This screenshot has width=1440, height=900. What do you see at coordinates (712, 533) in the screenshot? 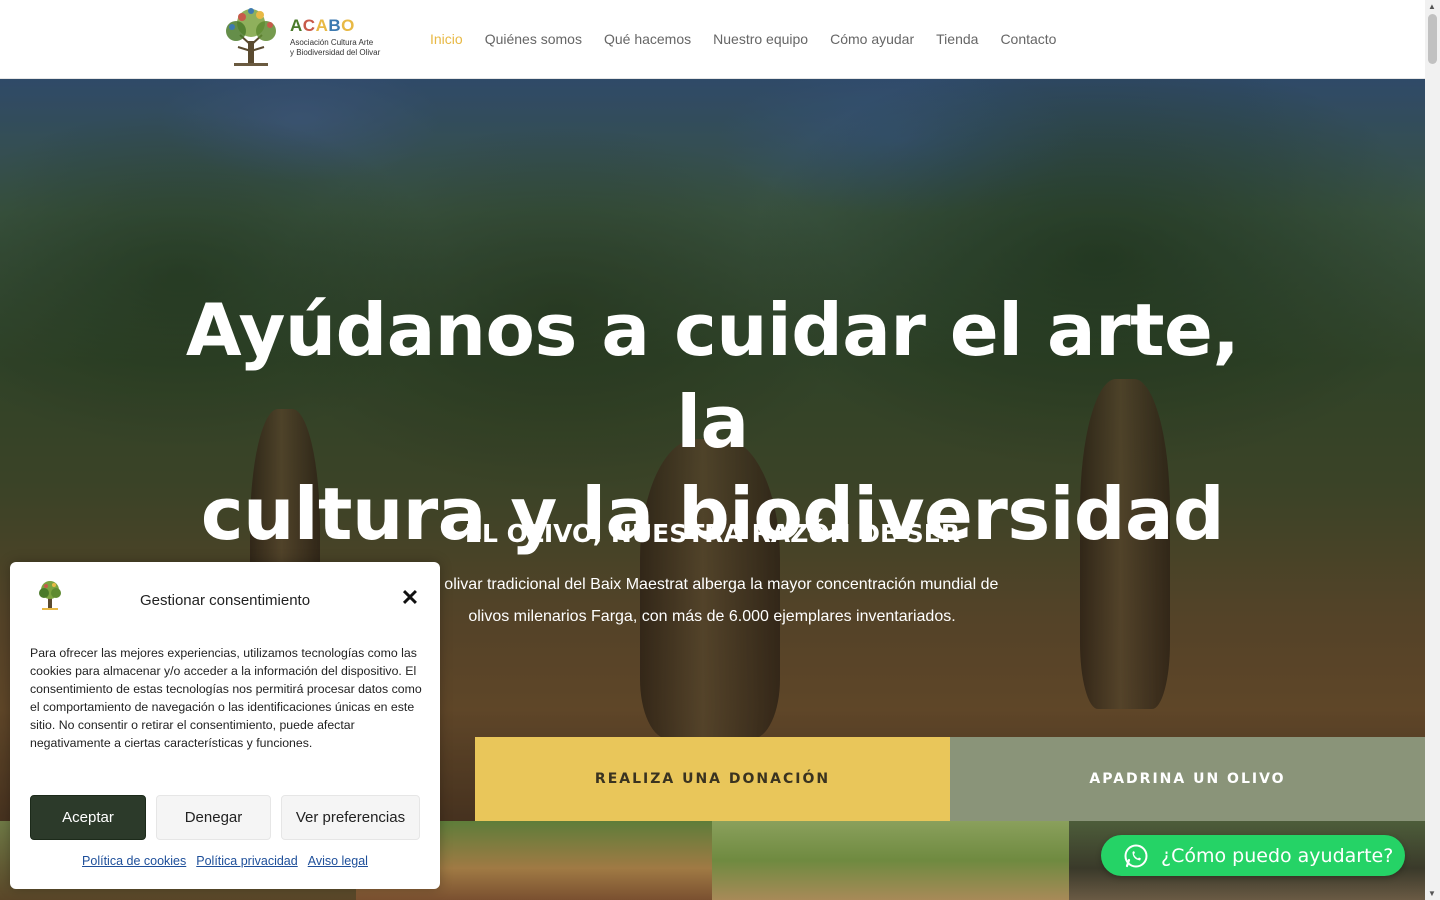
I see `hero-subtitle: EL OLIVO, NUESTRA RAZÓN DE SER` at bounding box center [712, 533].